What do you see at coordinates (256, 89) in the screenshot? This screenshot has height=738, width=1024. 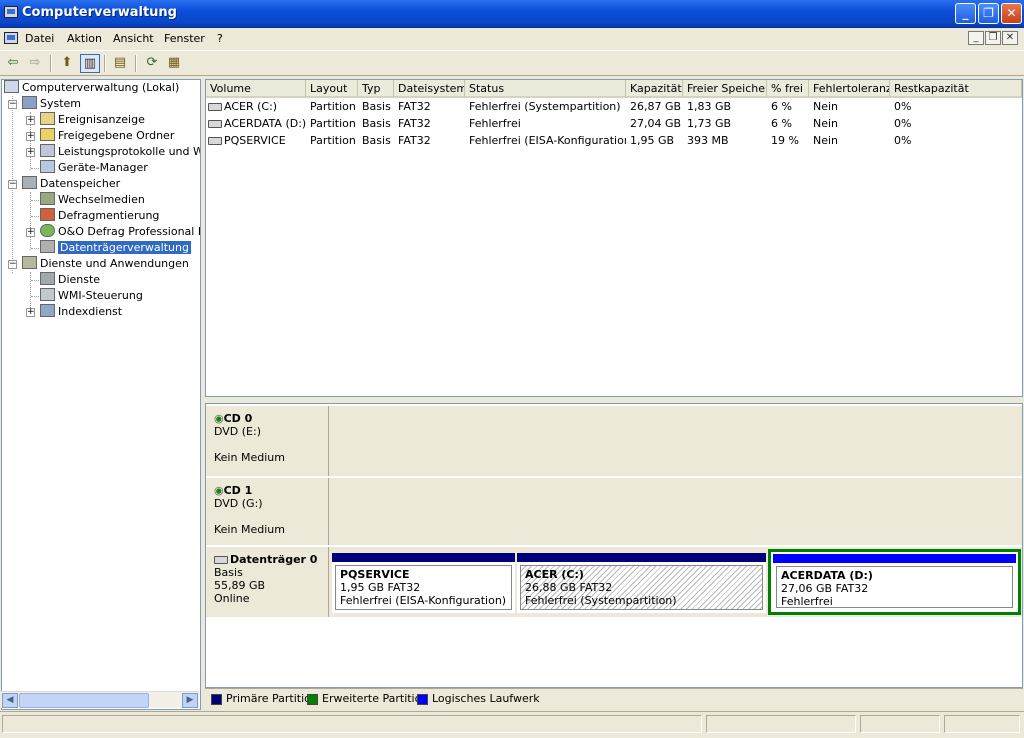 I see `column-header-volume: Volume` at bounding box center [256, 89].